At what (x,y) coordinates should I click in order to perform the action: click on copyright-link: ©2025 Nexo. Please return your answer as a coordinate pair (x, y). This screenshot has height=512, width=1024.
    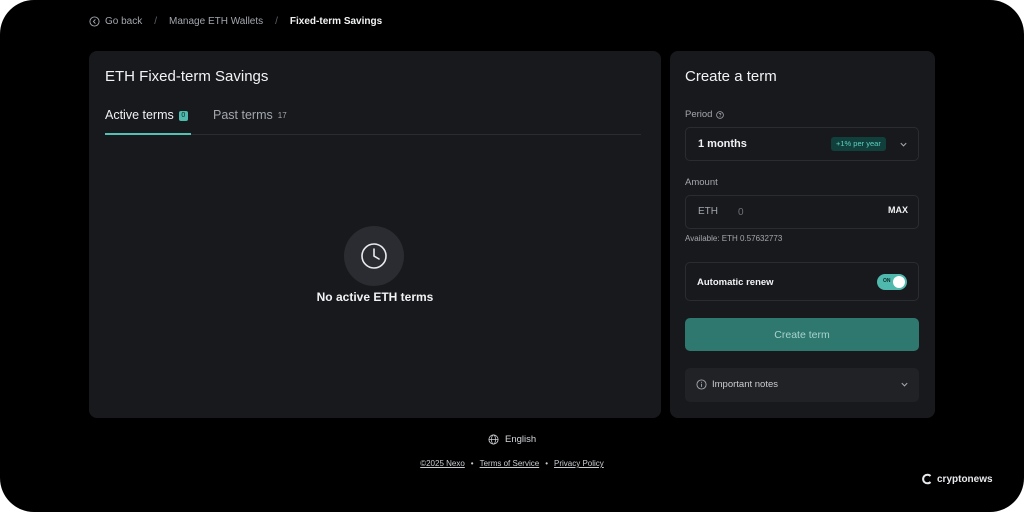
    Looking at the image, I should click on (442, 463).